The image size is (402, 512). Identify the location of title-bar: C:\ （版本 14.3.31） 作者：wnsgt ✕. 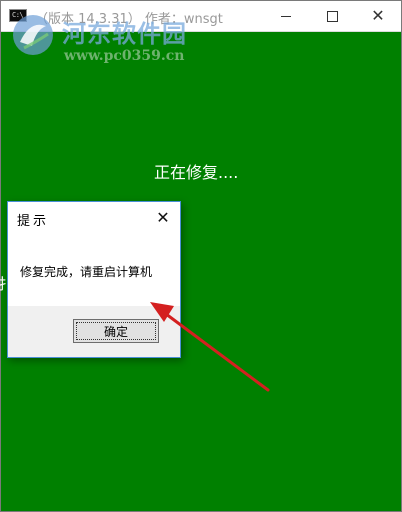
(201, 16).